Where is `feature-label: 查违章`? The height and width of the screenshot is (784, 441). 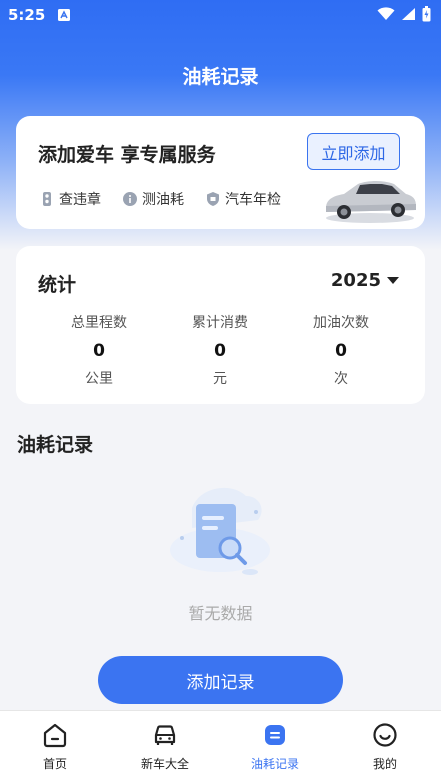
feature-label: 查违章 is located at coordinates (80, 200).